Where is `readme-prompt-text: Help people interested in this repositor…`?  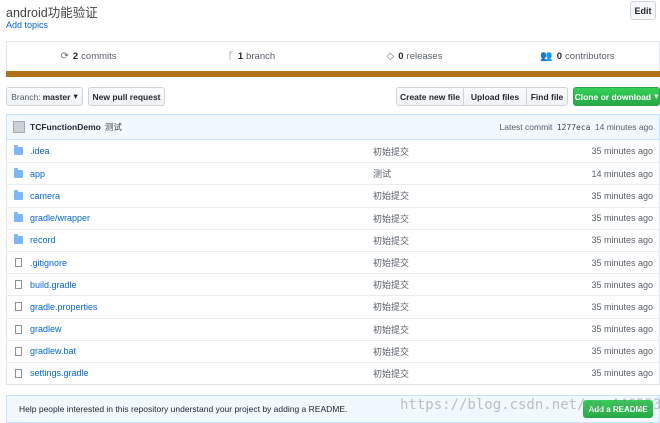
readme-prompt-text: Help people interested in this repositor… is located at coordinates (183, 409).